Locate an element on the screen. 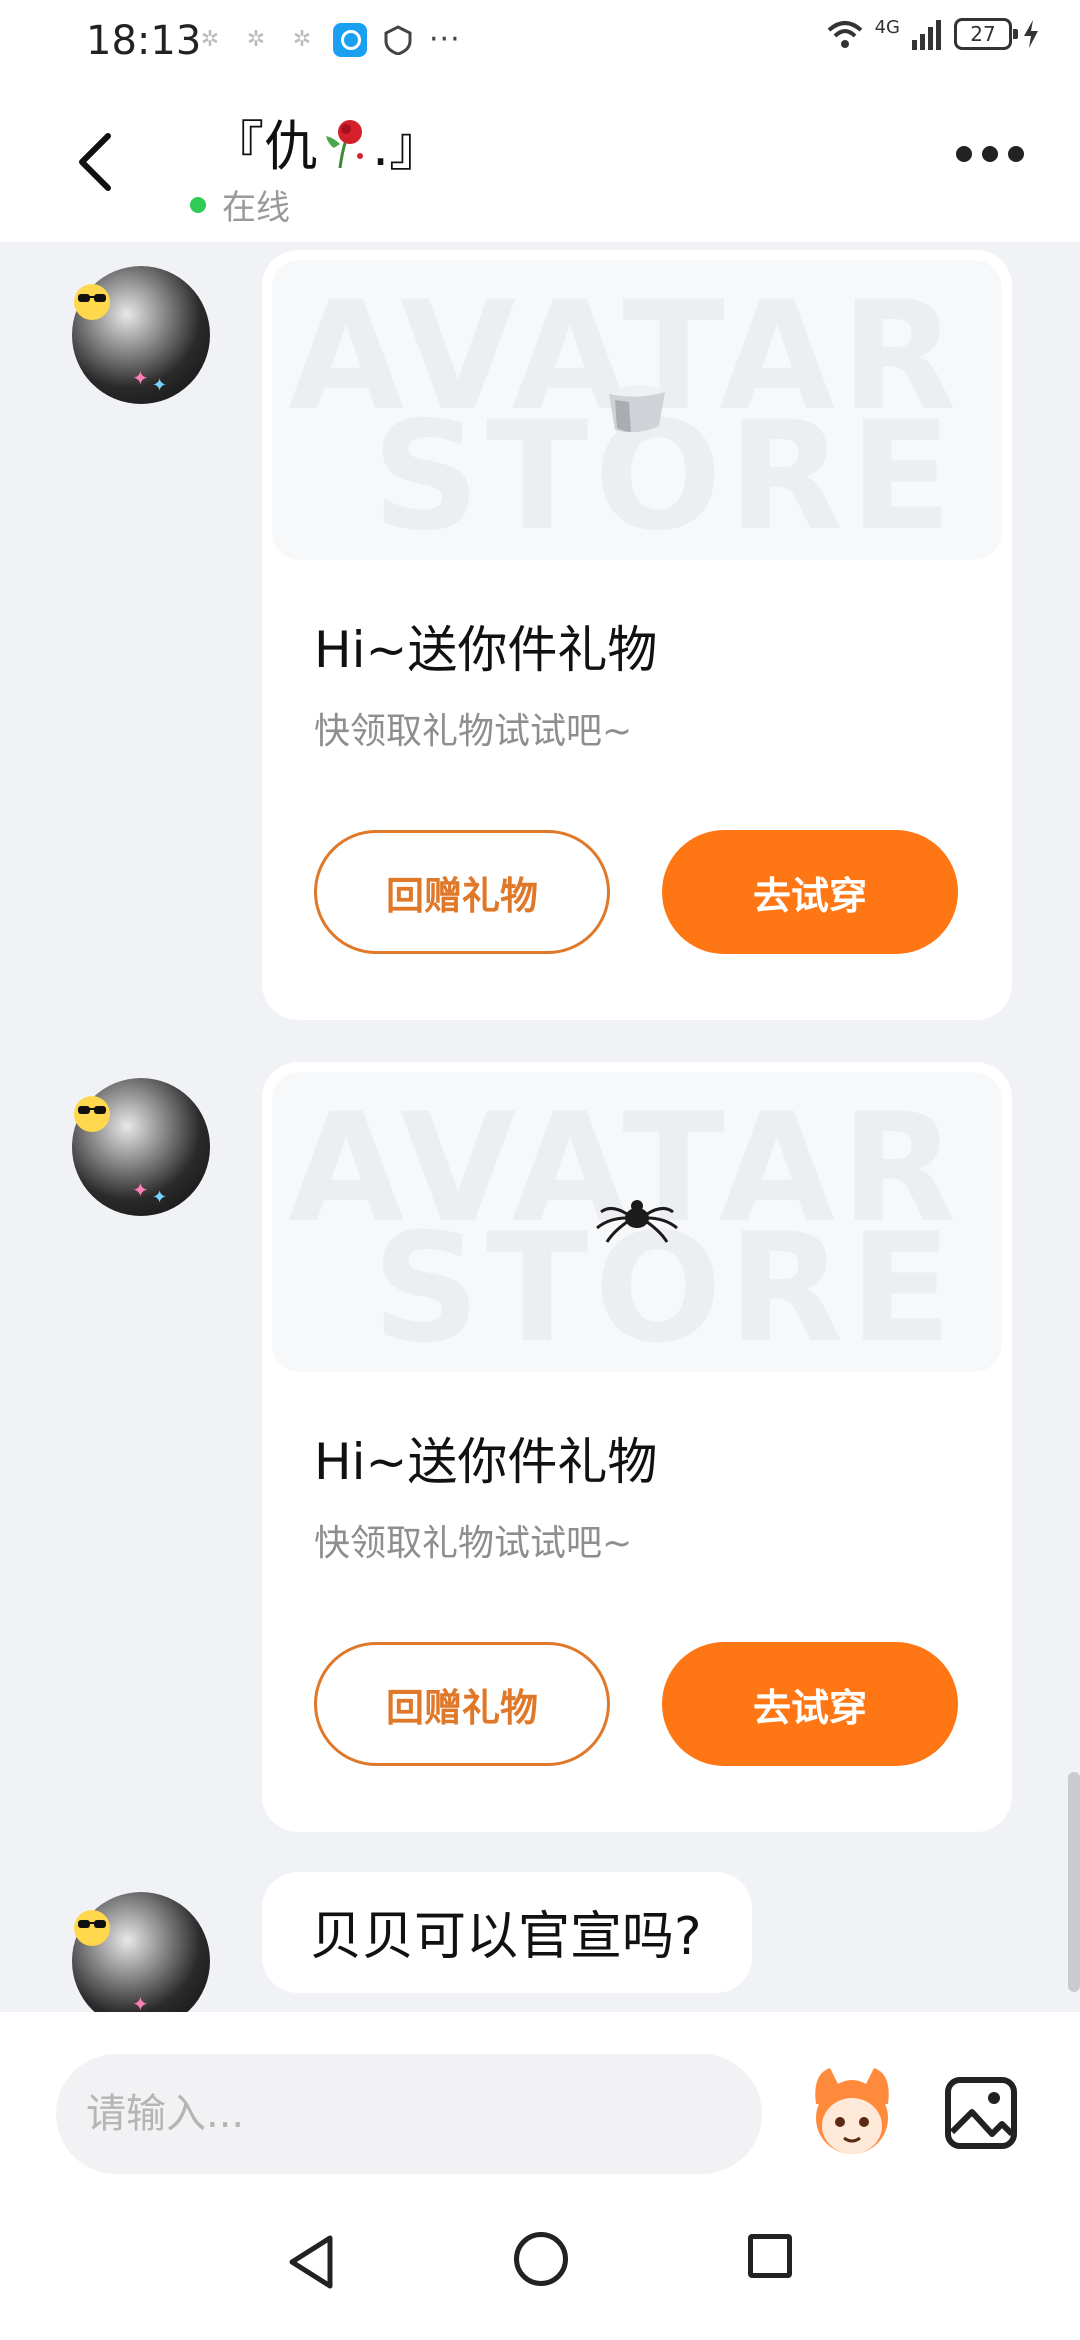  nav-back-icon is located at coordinates (311, 2262).